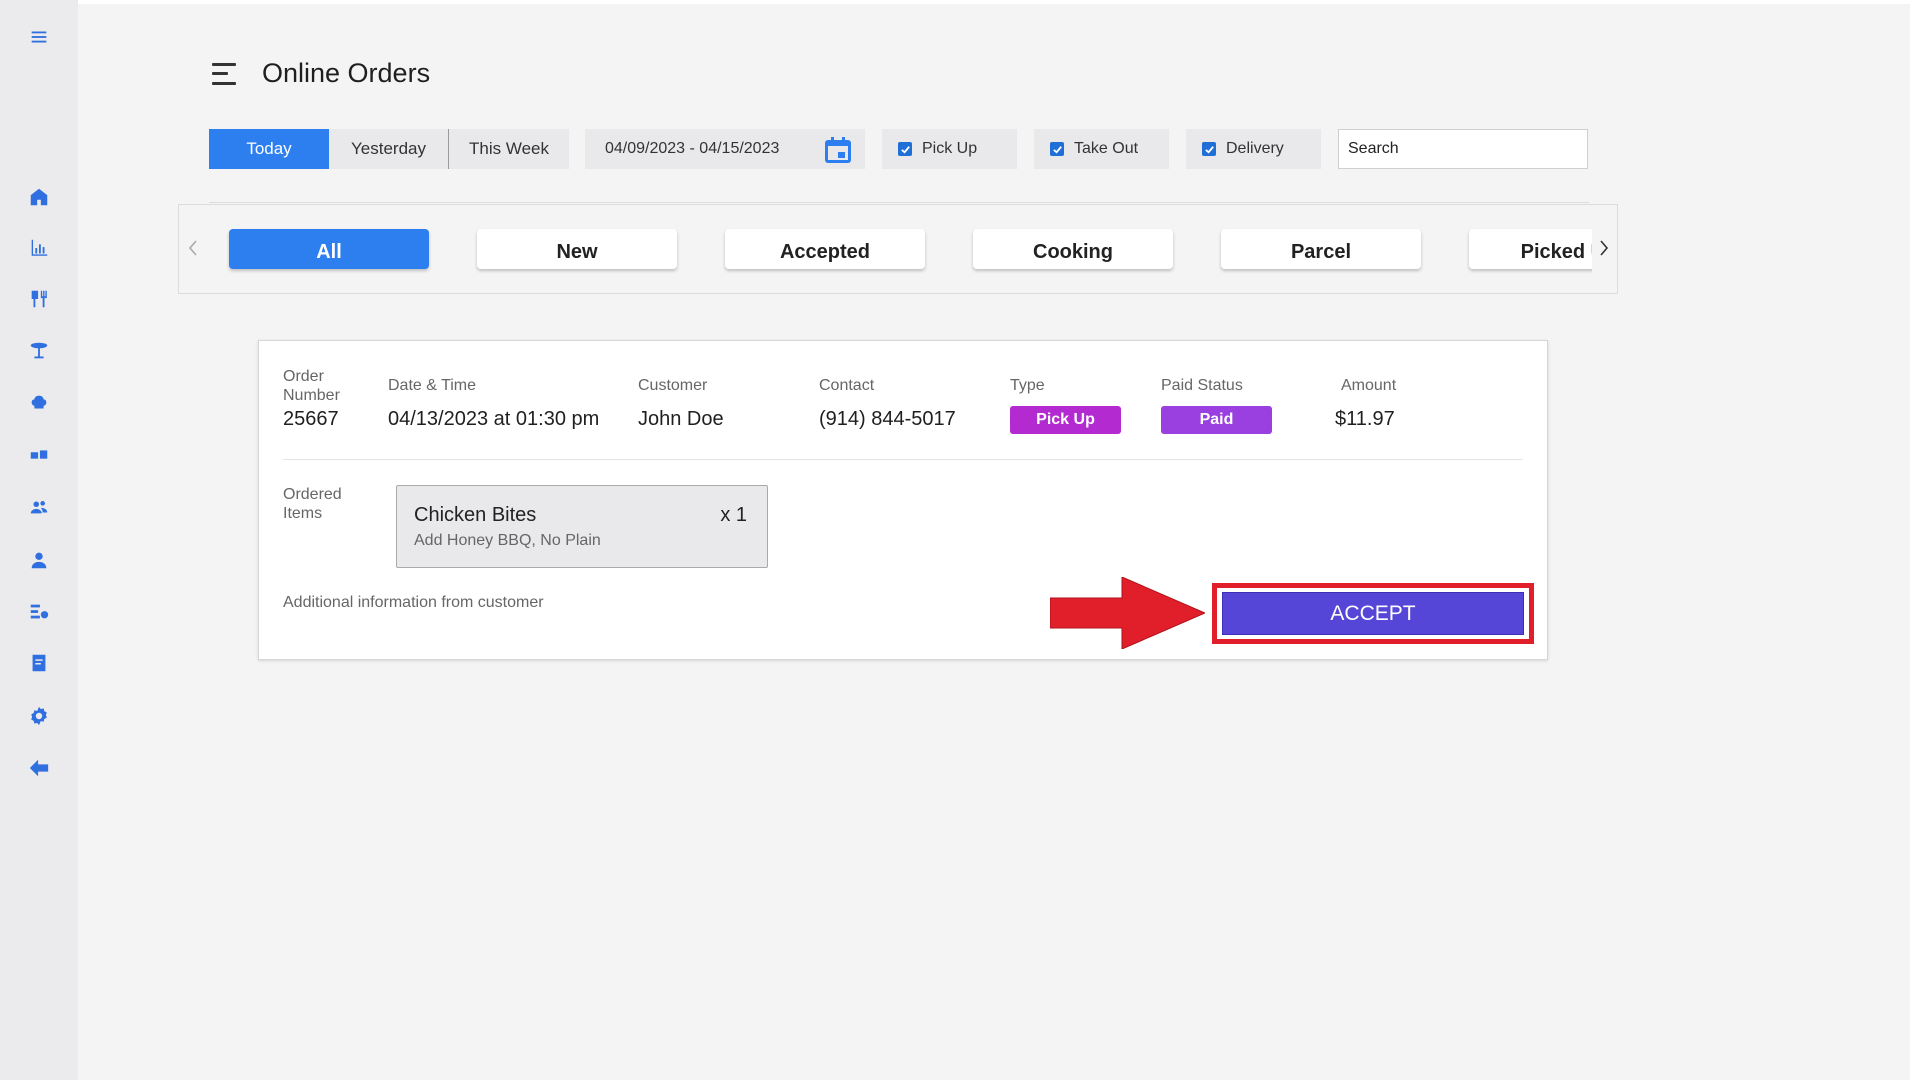  I want to click on top-bar, so click(994, 2).